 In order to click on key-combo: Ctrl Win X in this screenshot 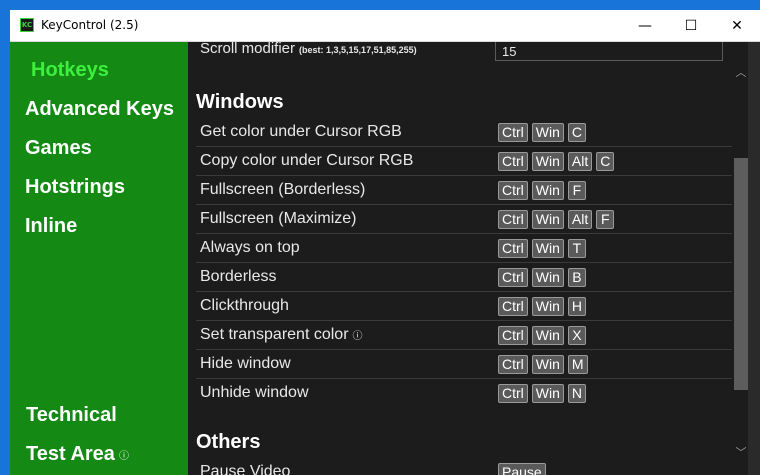, I will do `click(542, 335)`.